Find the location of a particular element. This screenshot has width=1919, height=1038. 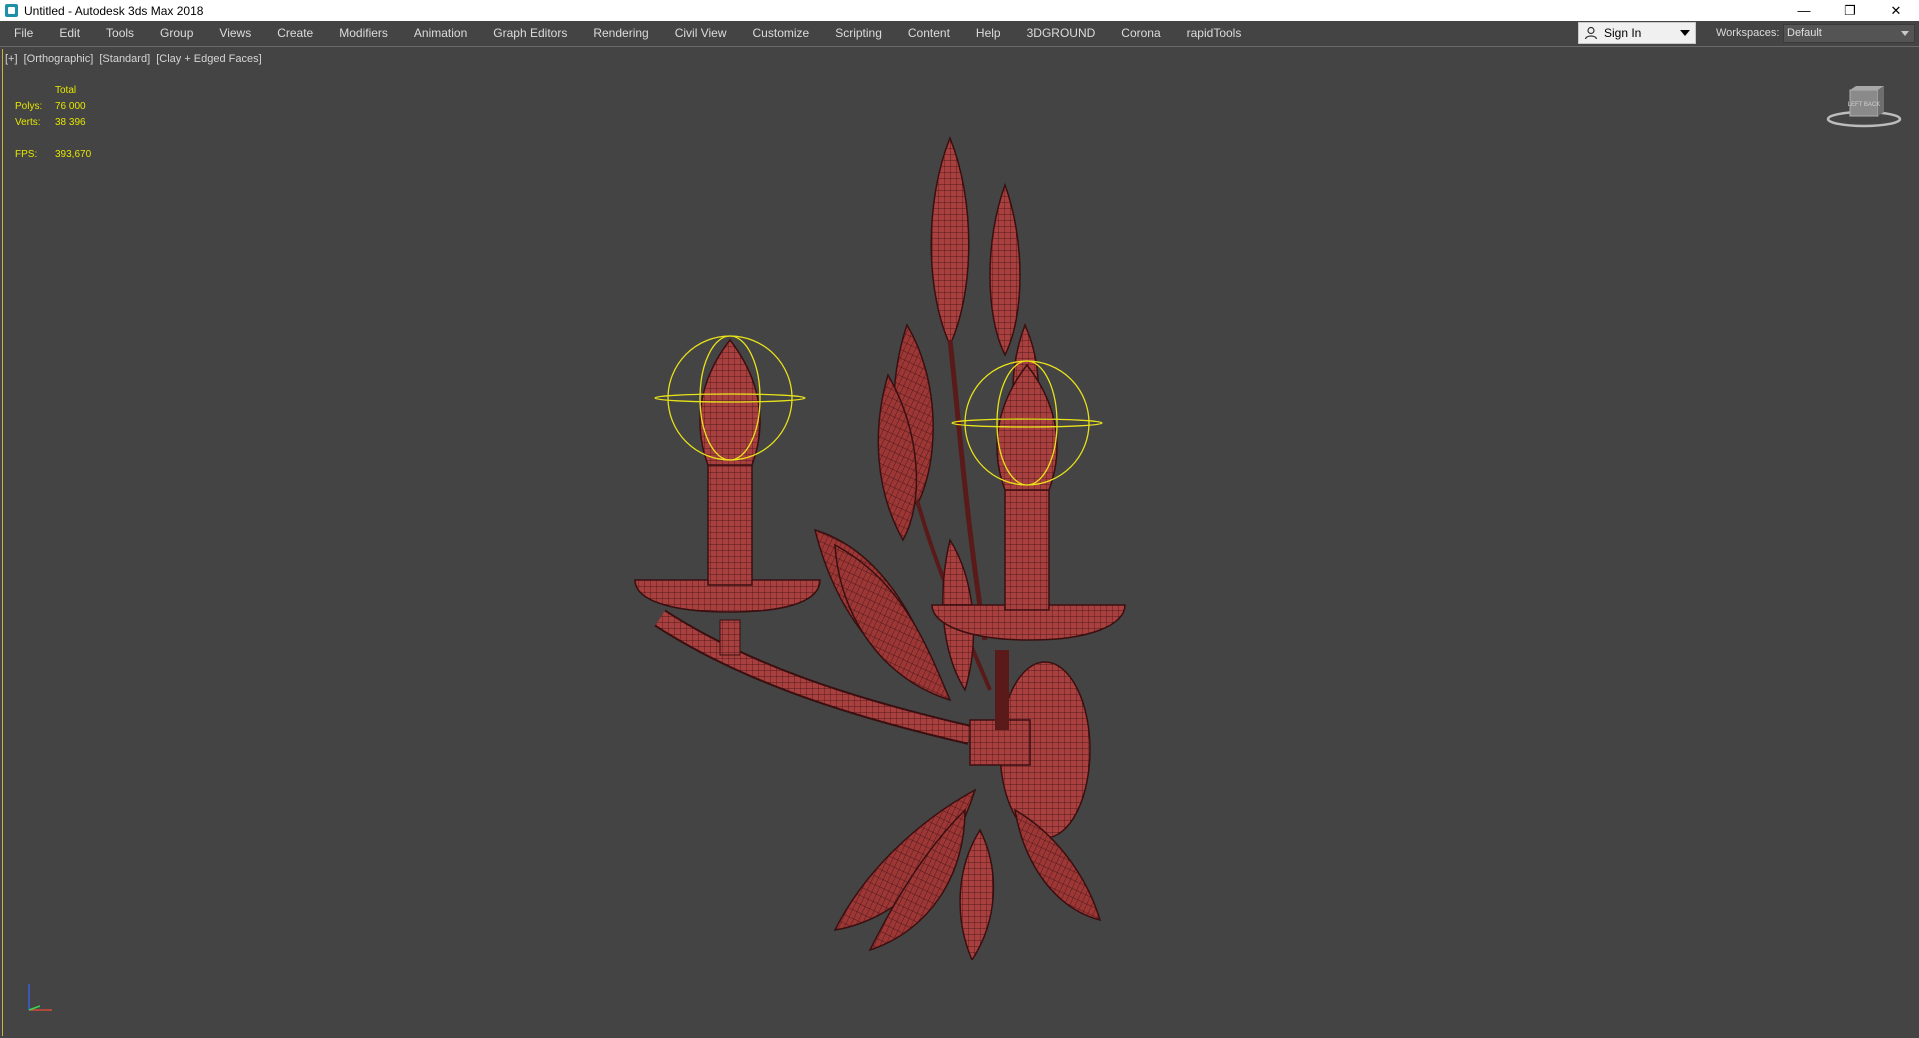

viewcube-icon: LEFT BACK is located at coordinates (1864, 107).